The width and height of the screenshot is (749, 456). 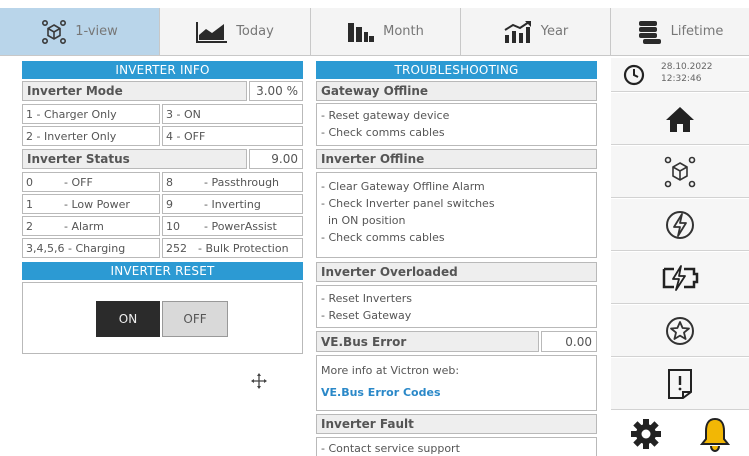 What do you see at coordinates (517, 31) in the screenshot?
I see `trend-chart-icon` at bounding box center [517, 31].